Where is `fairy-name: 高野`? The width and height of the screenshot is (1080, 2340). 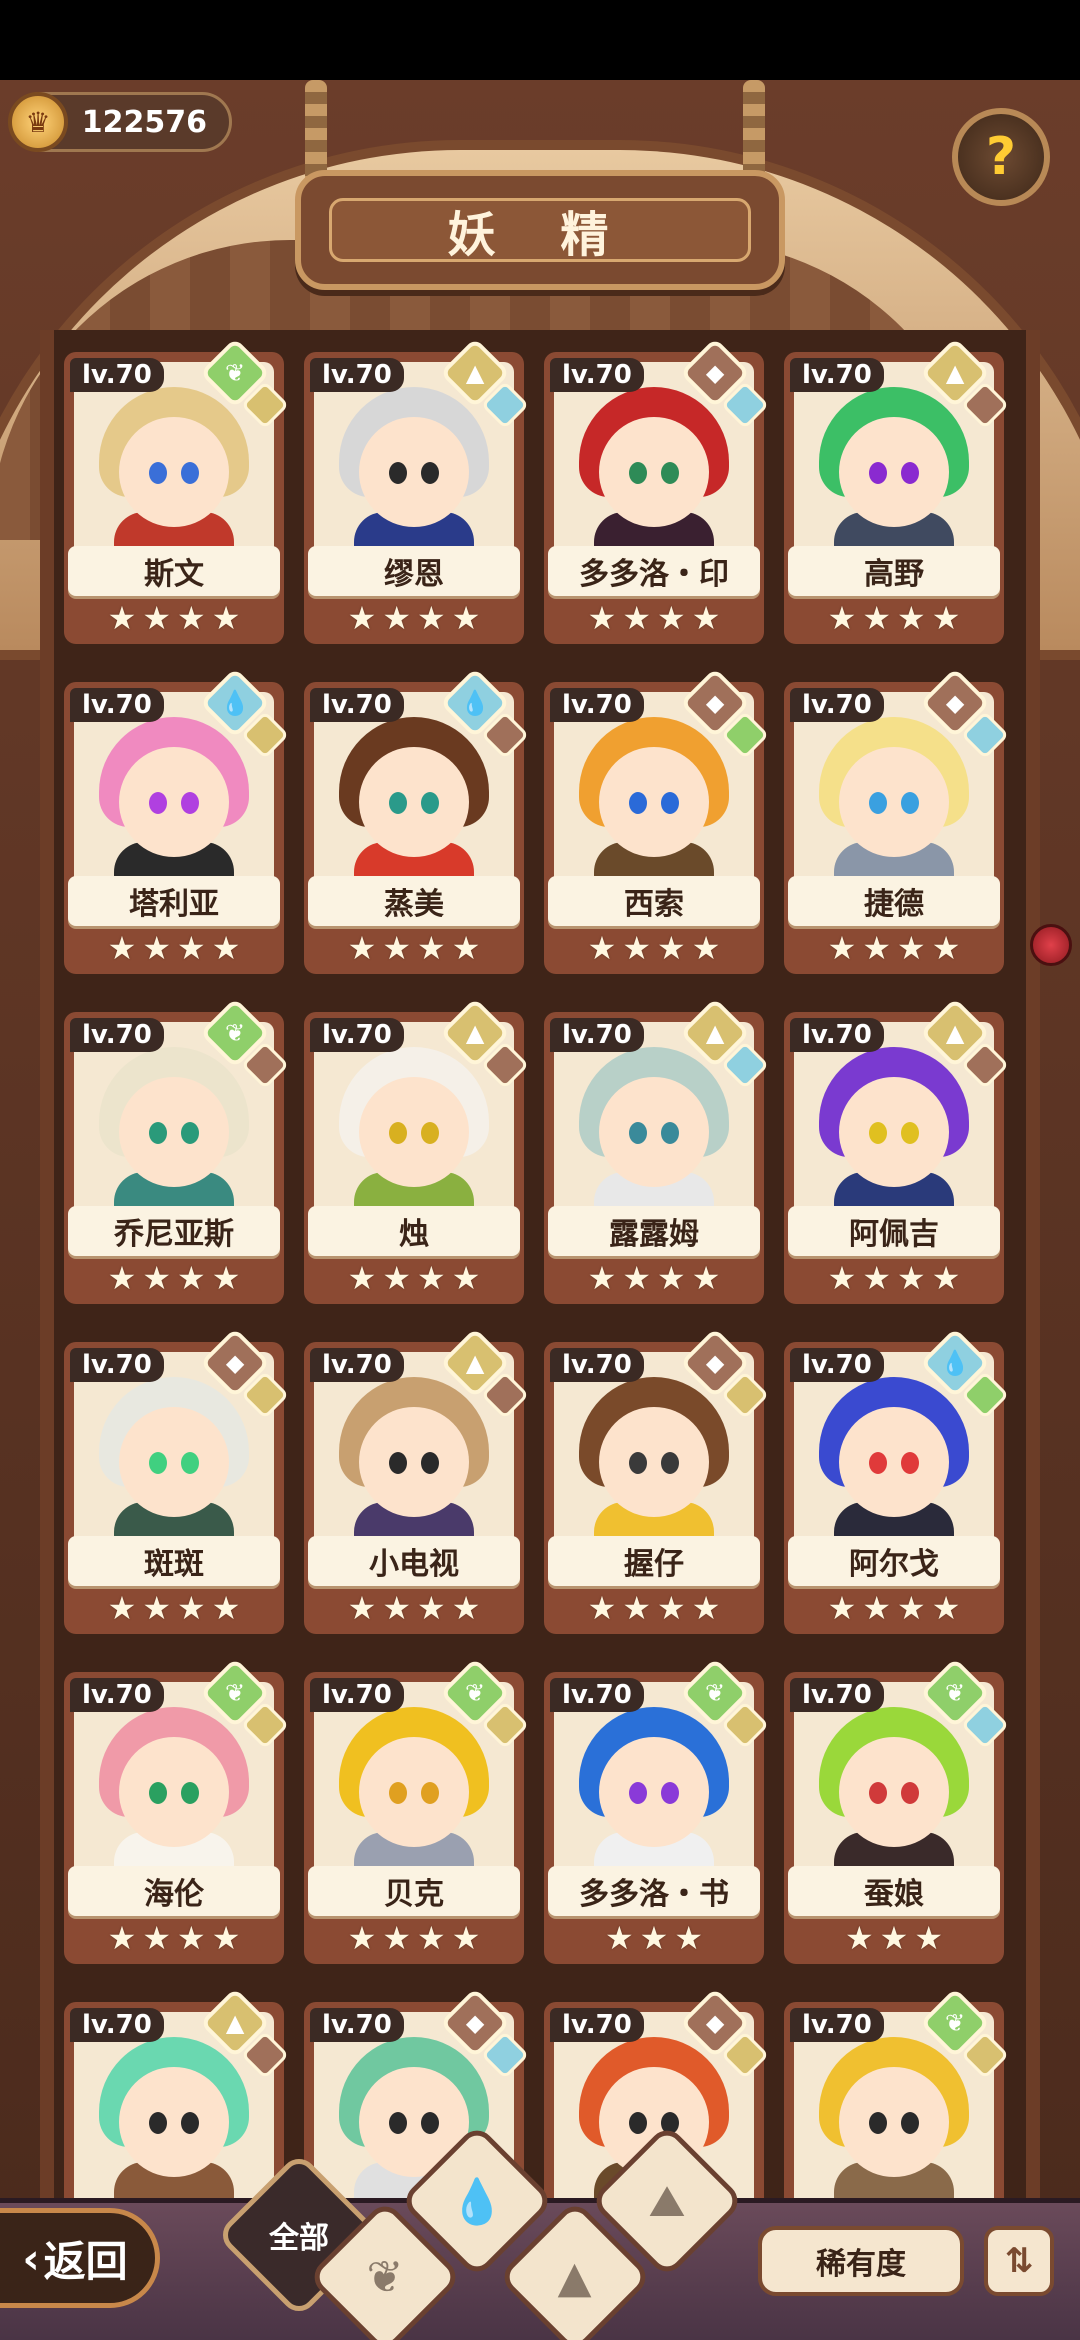
fairy-name: 高野 is located at coordinates (894, 574).